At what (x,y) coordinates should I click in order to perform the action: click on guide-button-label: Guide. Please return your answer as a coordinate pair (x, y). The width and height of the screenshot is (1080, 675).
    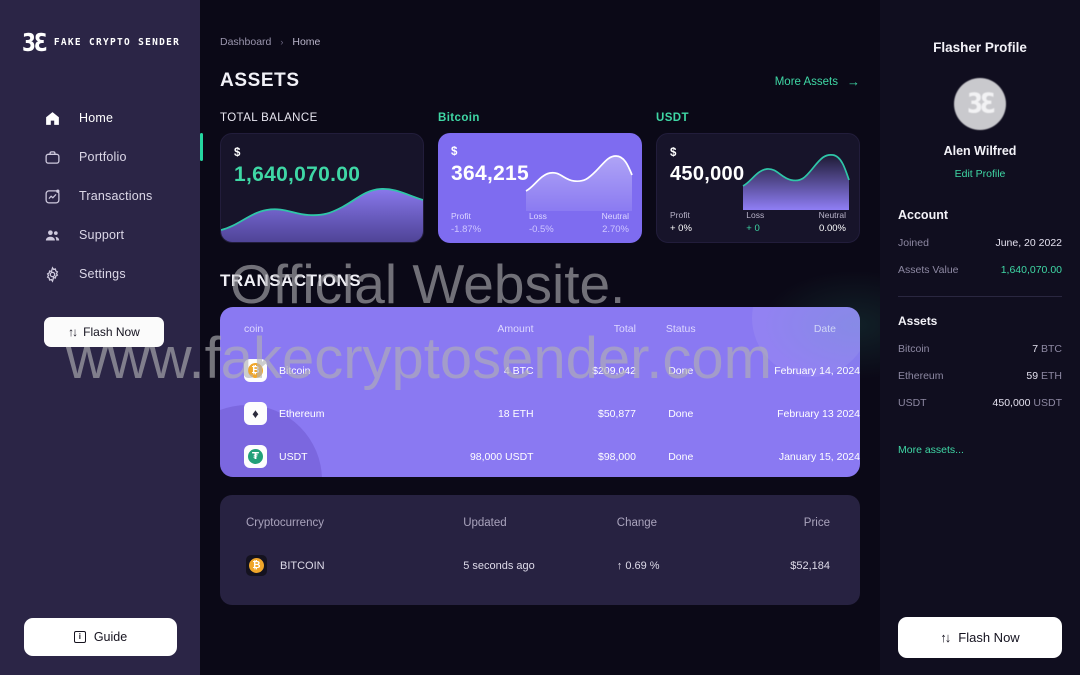
    Looking at the image, I should click on (110, 637).